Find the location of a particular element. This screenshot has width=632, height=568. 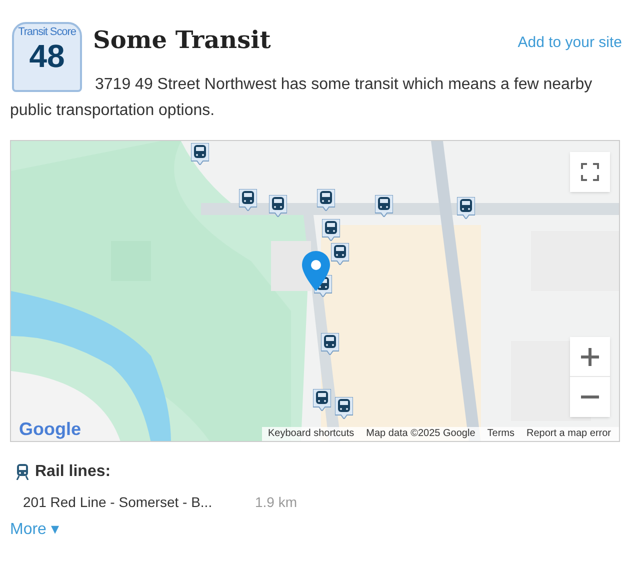

page-title: Some Transit is located at coordinates (182, 40).